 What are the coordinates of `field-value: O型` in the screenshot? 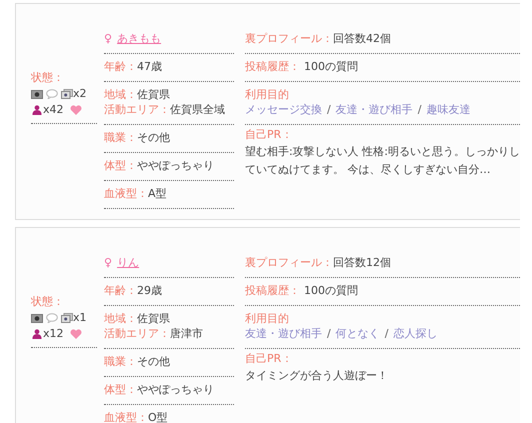 It's located at (158, 417).